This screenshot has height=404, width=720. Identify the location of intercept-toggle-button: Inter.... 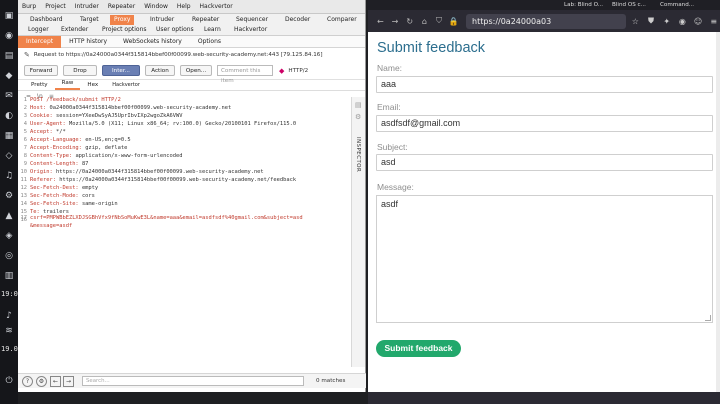
(121, 70).